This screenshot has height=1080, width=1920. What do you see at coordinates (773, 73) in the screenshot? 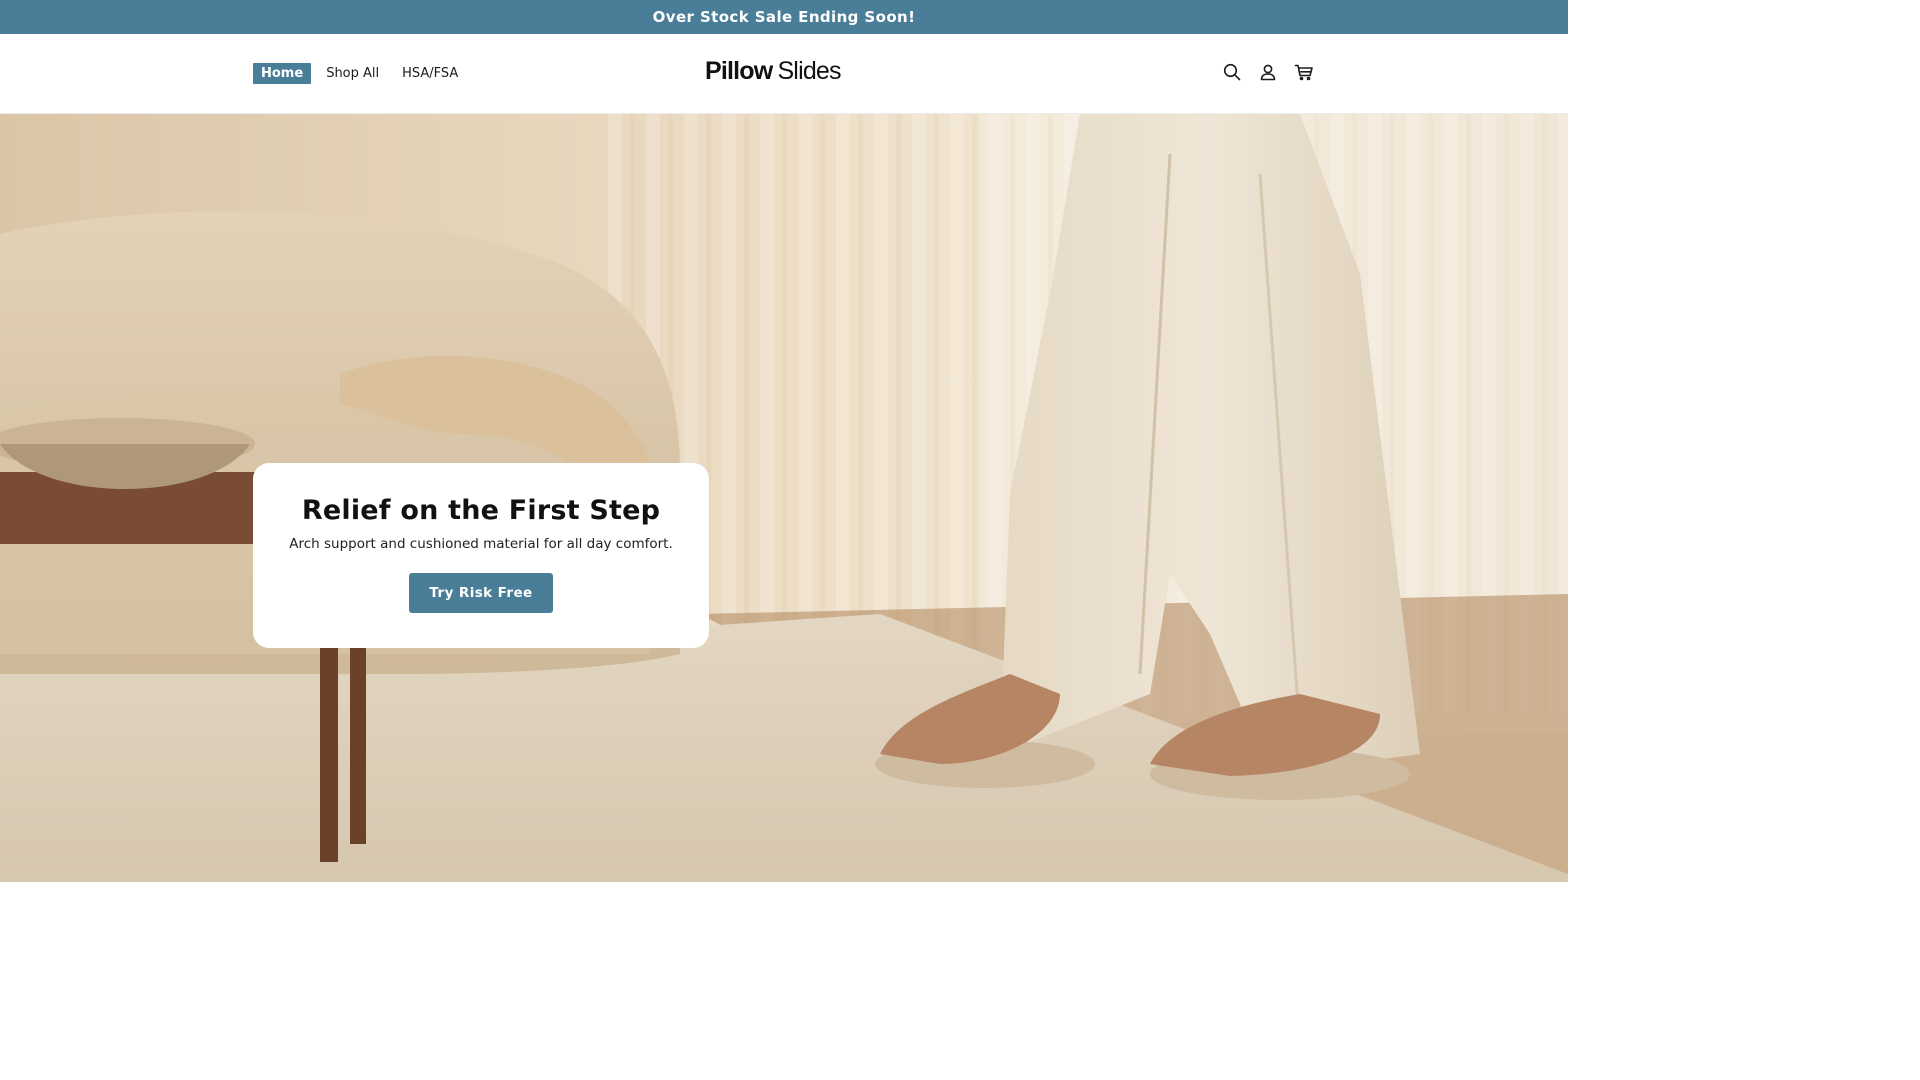
I see `site-logo: Pillow Slides` at bounding box center [773, 73].